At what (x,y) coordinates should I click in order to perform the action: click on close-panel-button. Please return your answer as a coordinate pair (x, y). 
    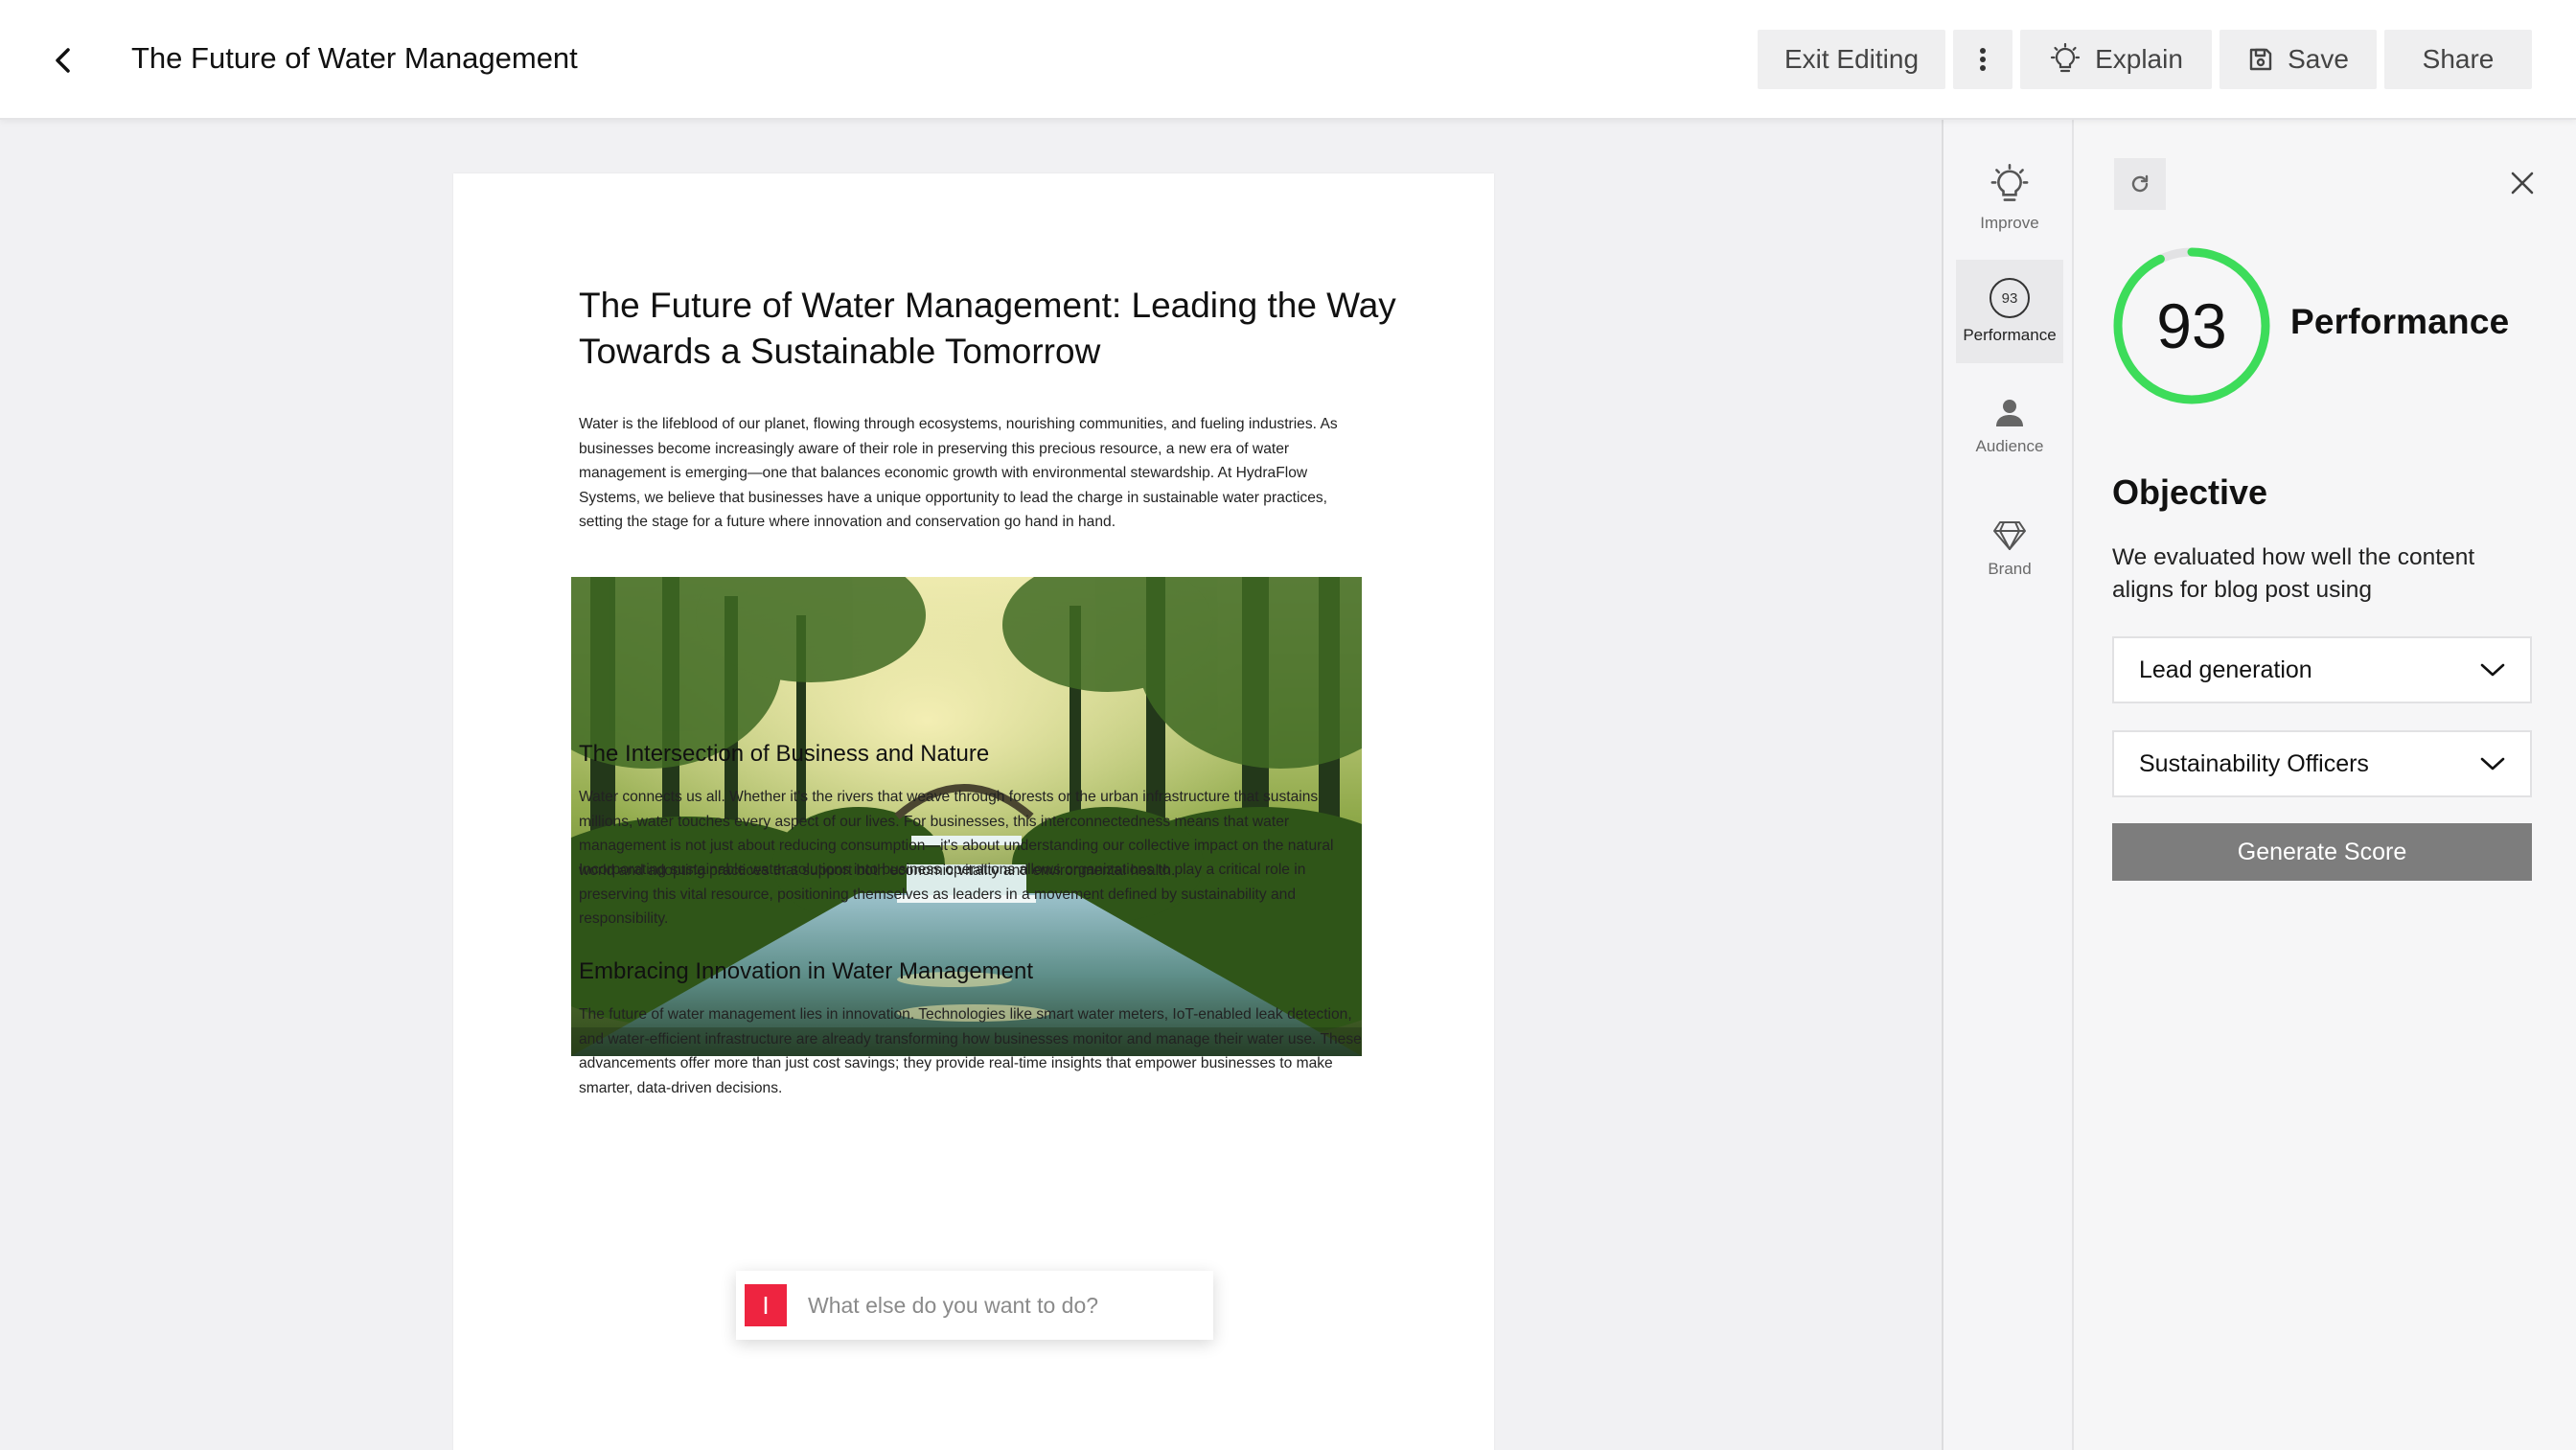
    Looking at the image, I should click on (2522, 183).